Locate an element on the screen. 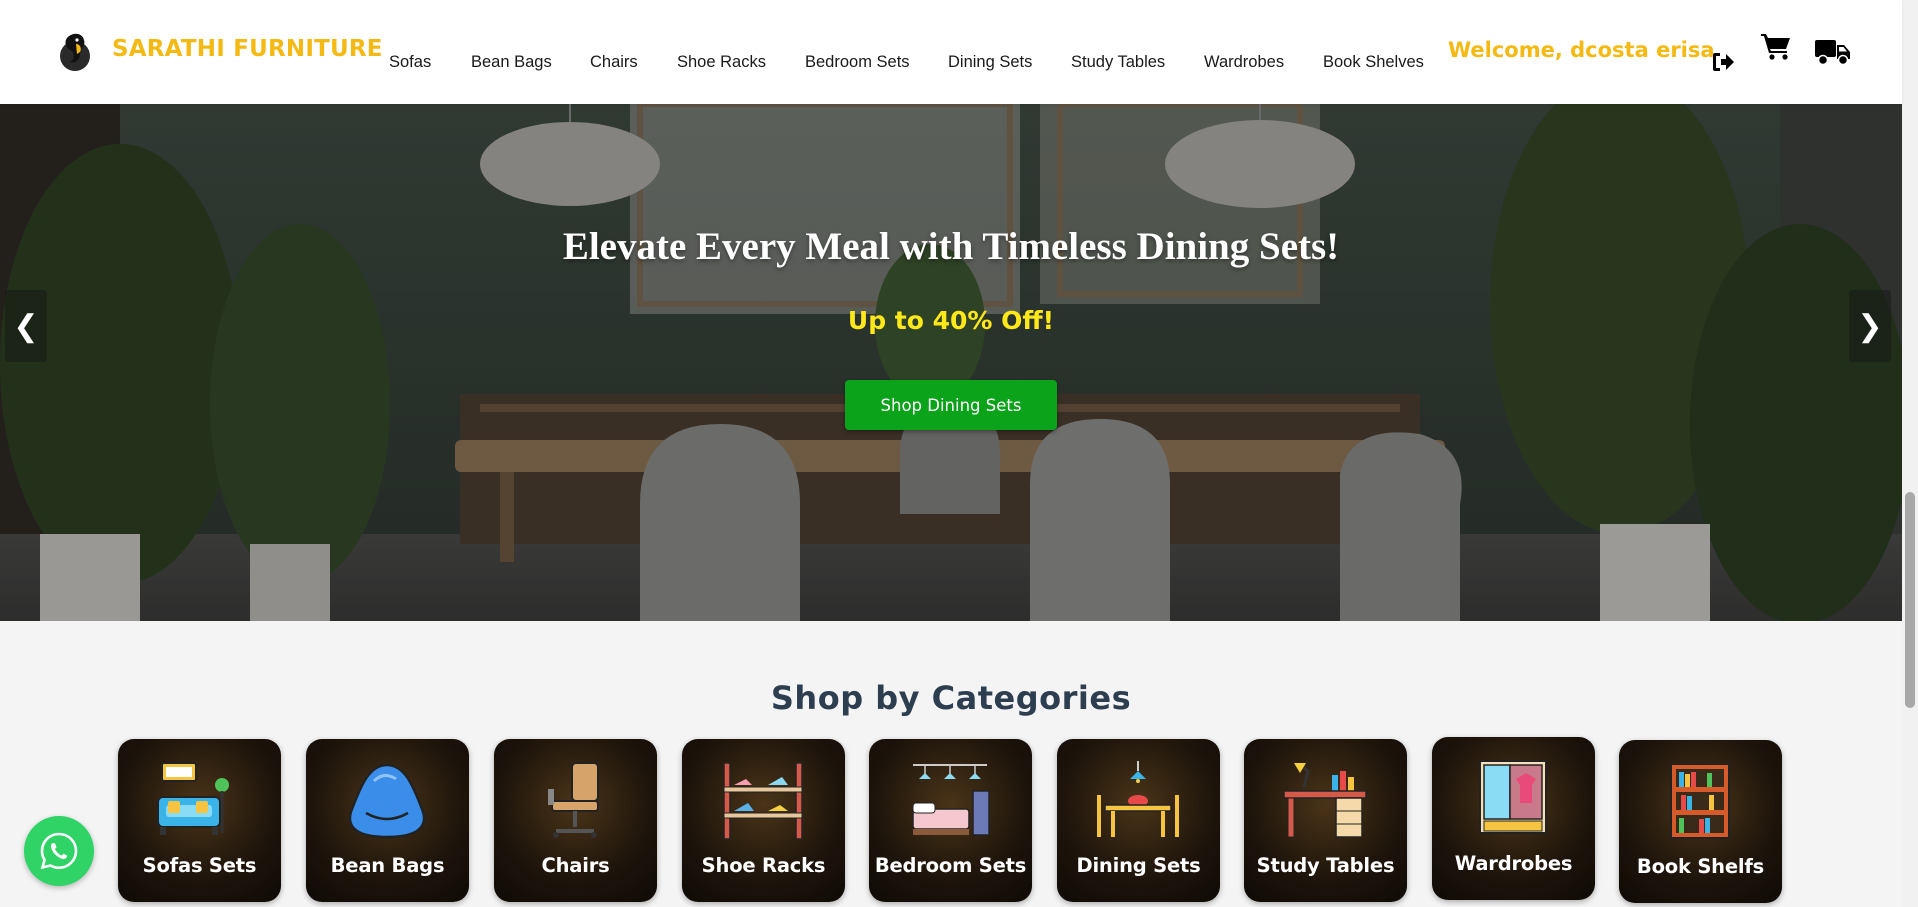  bookshelf-icon is located at coordinates (1700, 801).